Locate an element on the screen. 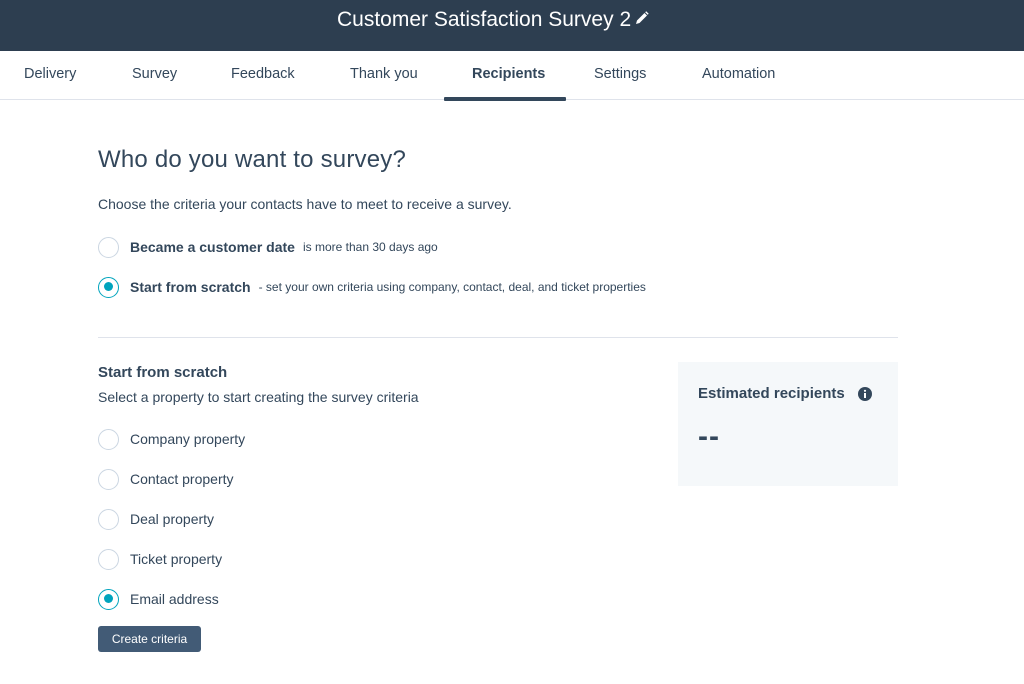  tab-survey: Survey is located at coordinates (154, 75).